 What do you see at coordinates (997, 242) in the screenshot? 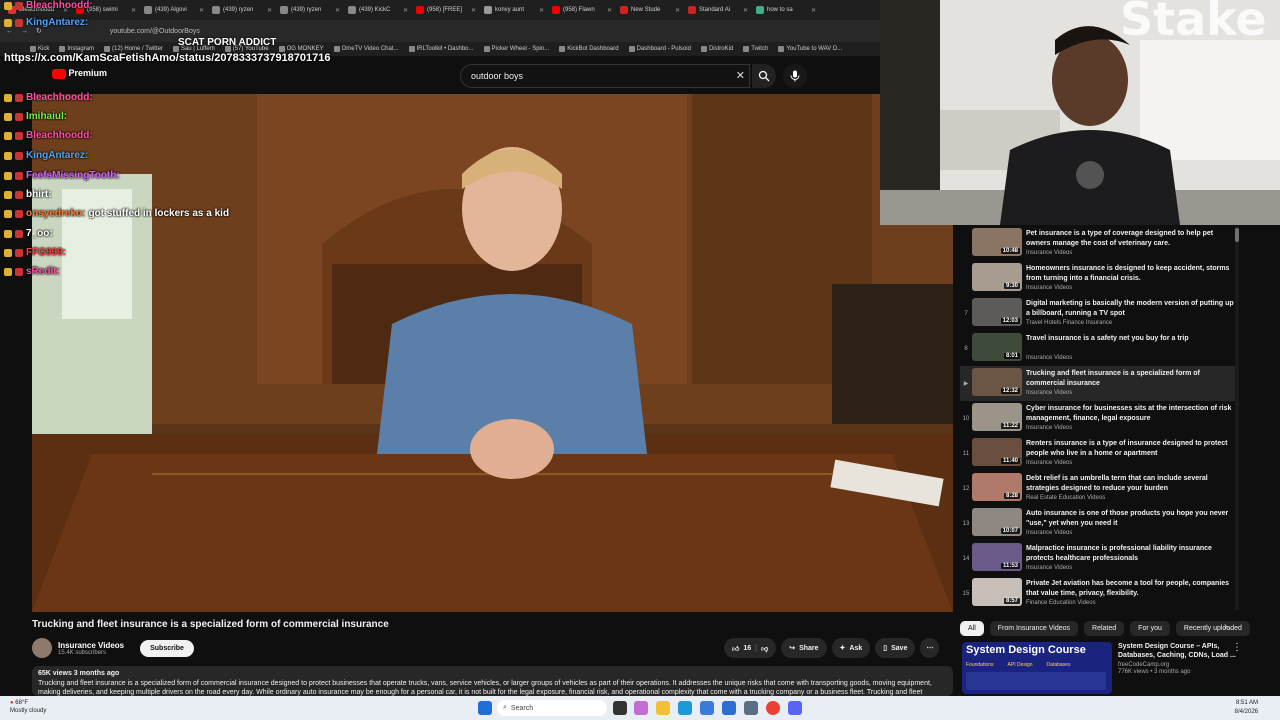
I see `playlist-thumbnail: 10:48` at bounding box center [997, 242].